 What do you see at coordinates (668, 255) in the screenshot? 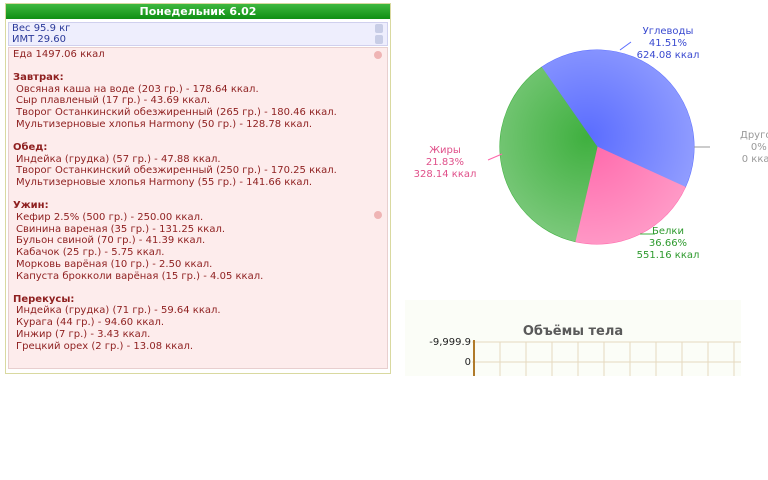
I see `pie-label-value-label: 551.16 ккал` at bounding box center [668, 255].